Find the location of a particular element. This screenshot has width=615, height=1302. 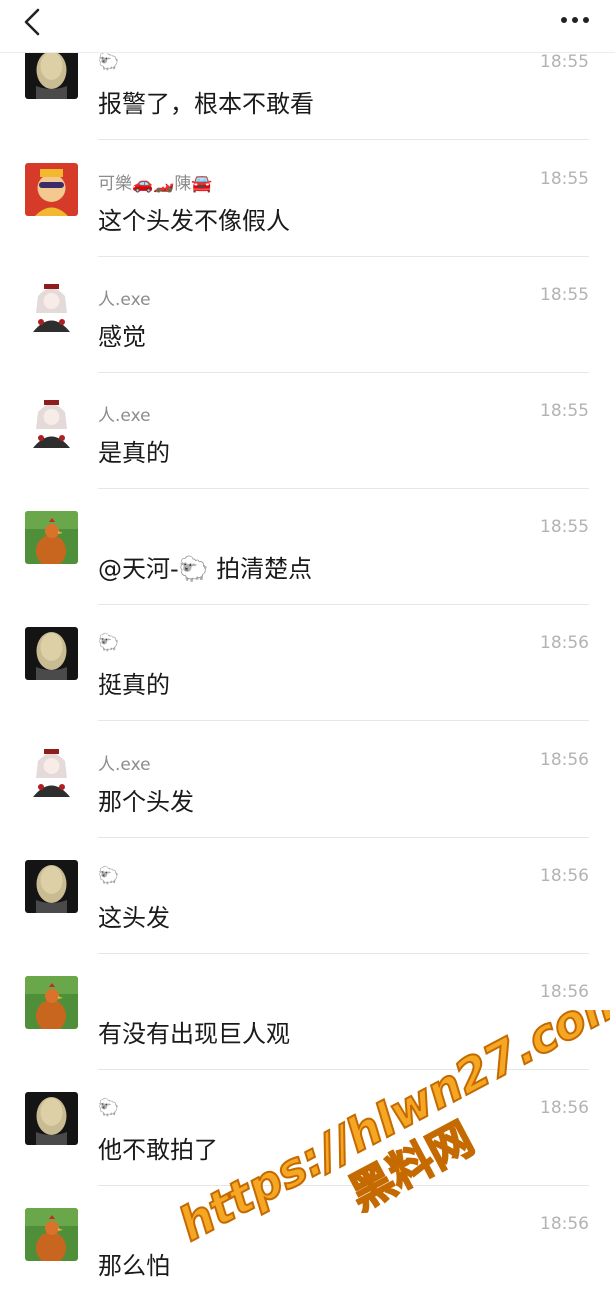

message-row: 人.exe 18:56 那个头发 is located at coordinates (307, 780).